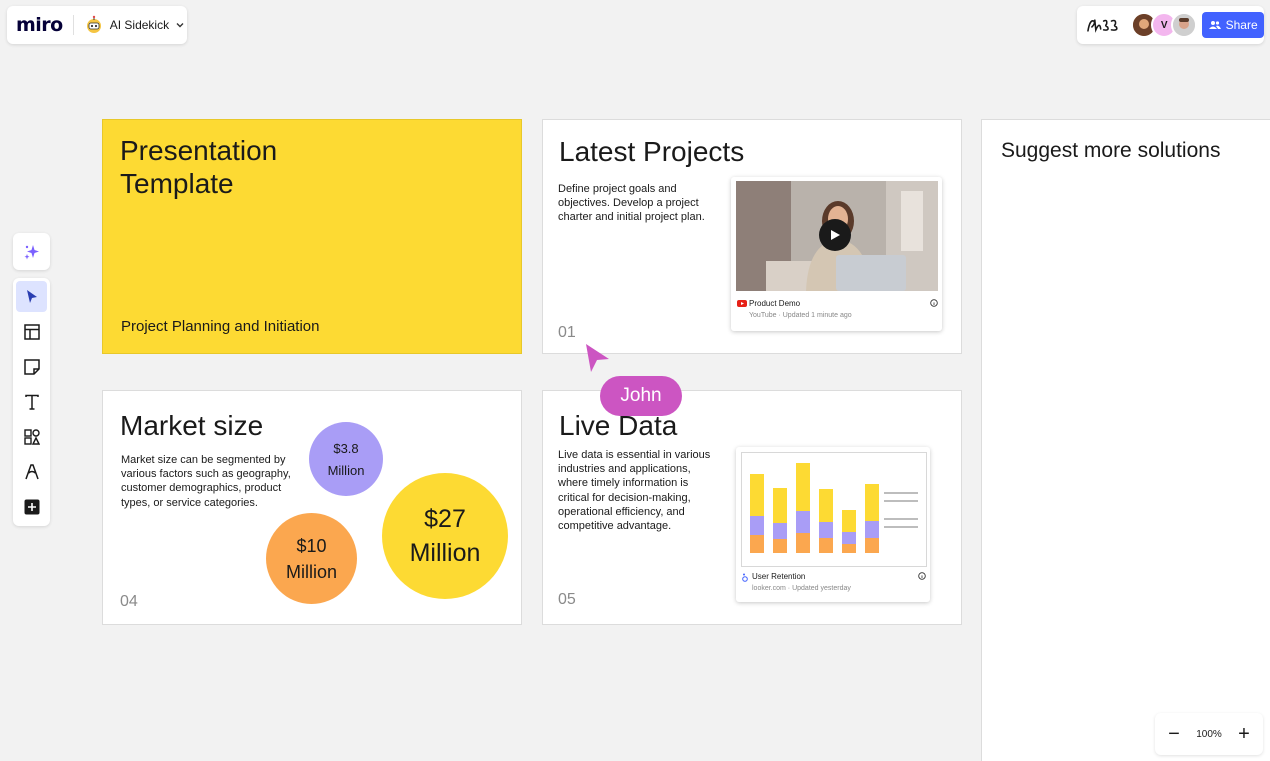 Image resolution: width=1270 pixels, height=761 pixels. What do you see at coordinates (177, 183) in the screenshot?
I see `presentation-title-line2: Template` at bounding box center [177, 183].